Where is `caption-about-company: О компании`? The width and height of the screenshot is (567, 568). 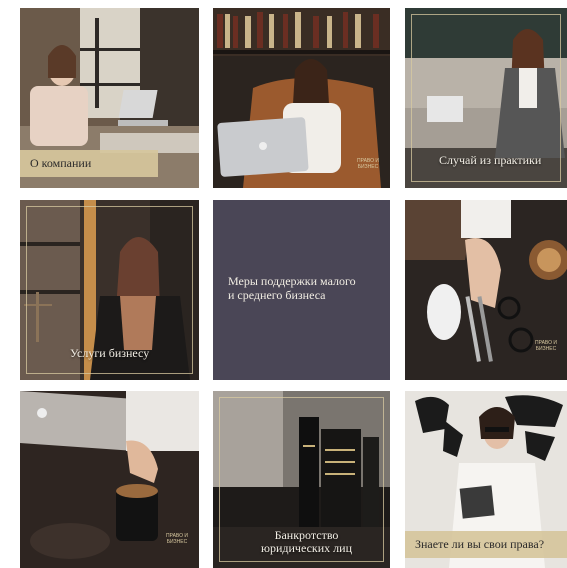
caption-about-company: О компании is located at coordinates (89, 163).